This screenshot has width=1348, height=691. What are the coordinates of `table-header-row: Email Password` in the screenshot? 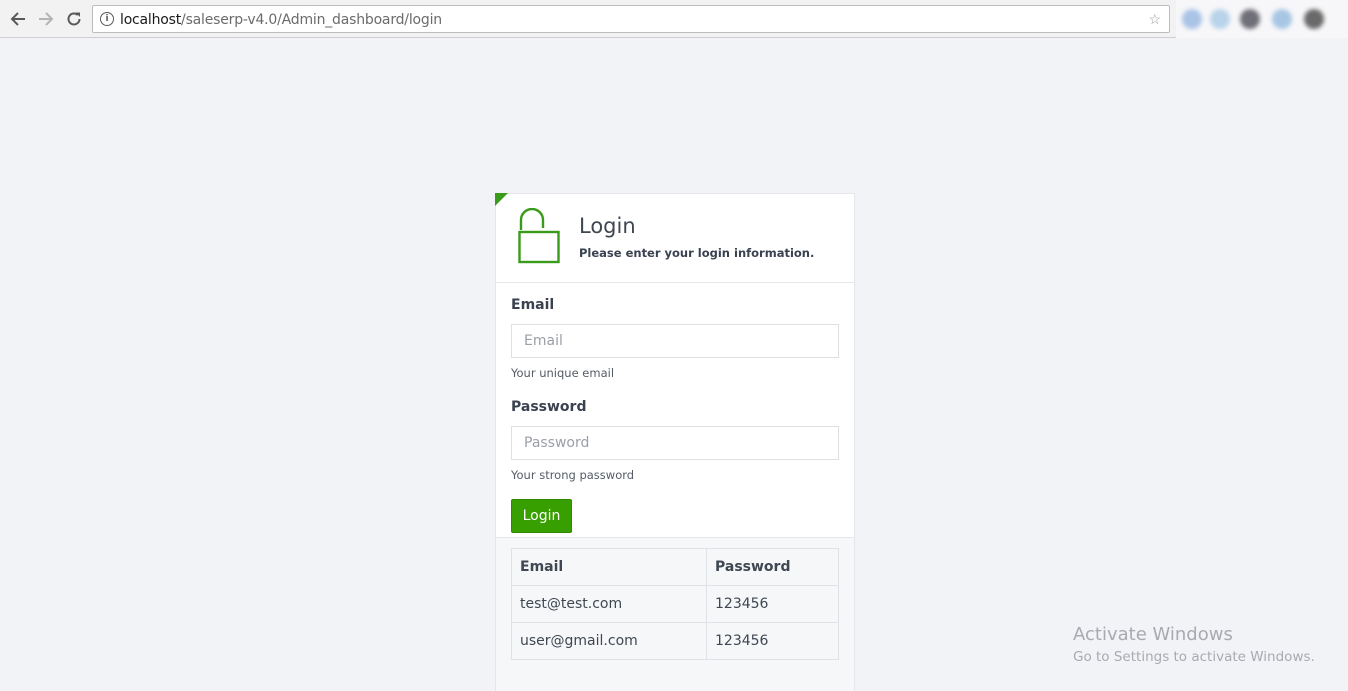 It's located at (675, 567).